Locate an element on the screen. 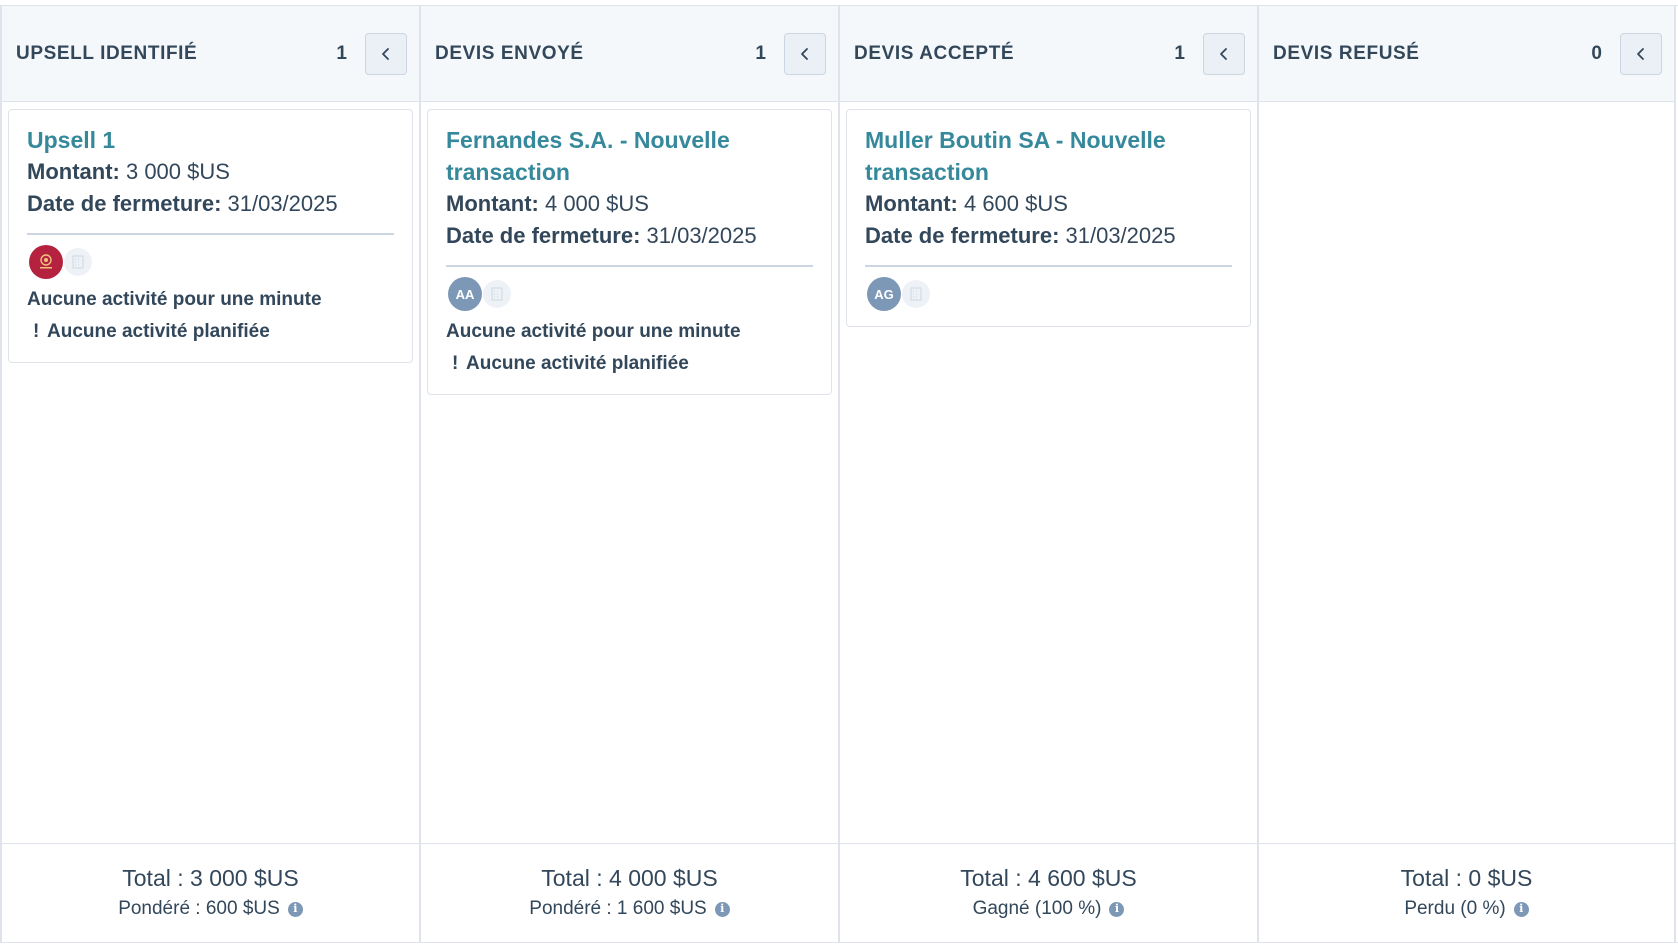 Image resolution: width=1678 pixels, height=948 pixels. stage-weighted: Pondéré : 600 $US i is located at coordinates (210, 909).